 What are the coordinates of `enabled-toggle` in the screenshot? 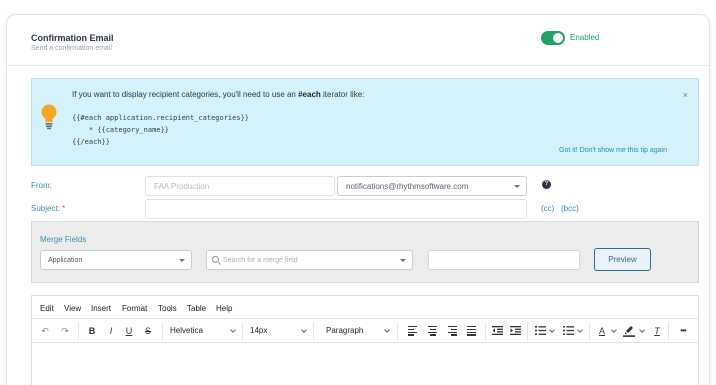 It's located at (553, 38).